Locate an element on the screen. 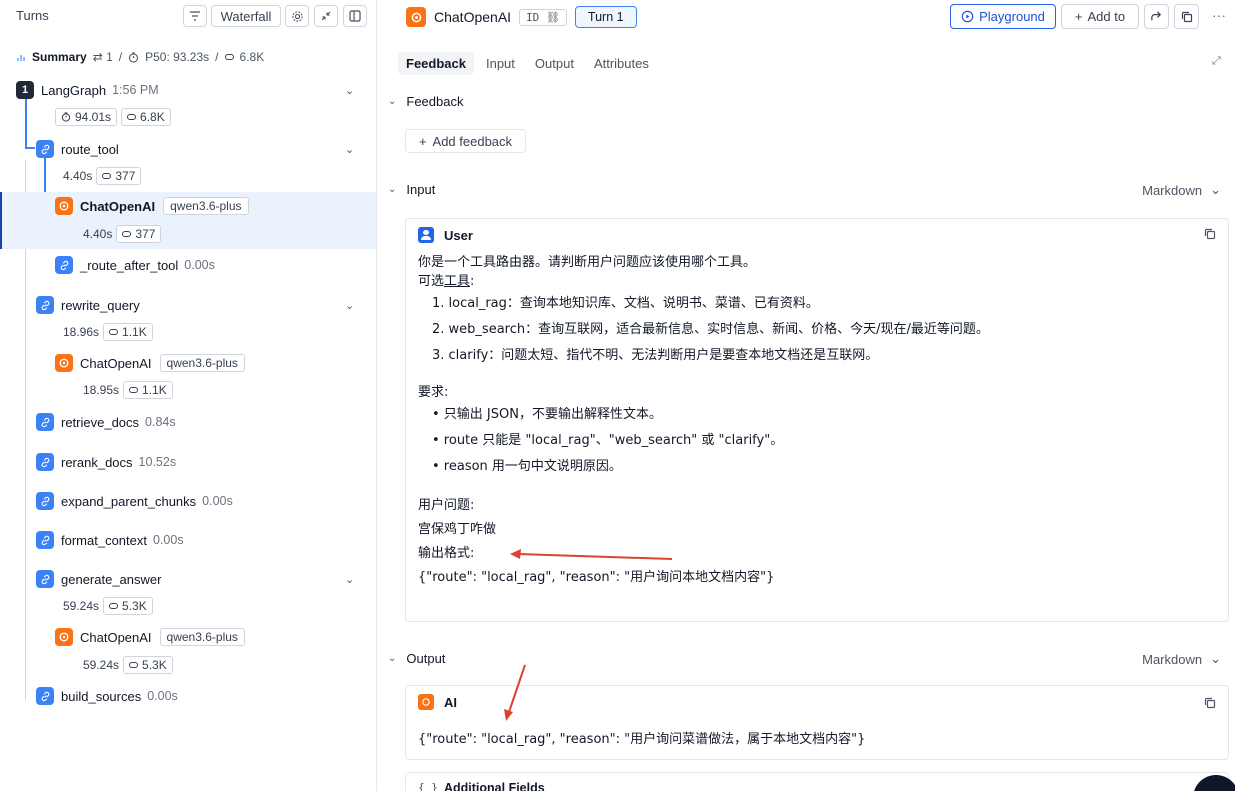 This screenshot has width=1235, height=791. node-name: _route_after_tool is located at coordinates (129, 265).